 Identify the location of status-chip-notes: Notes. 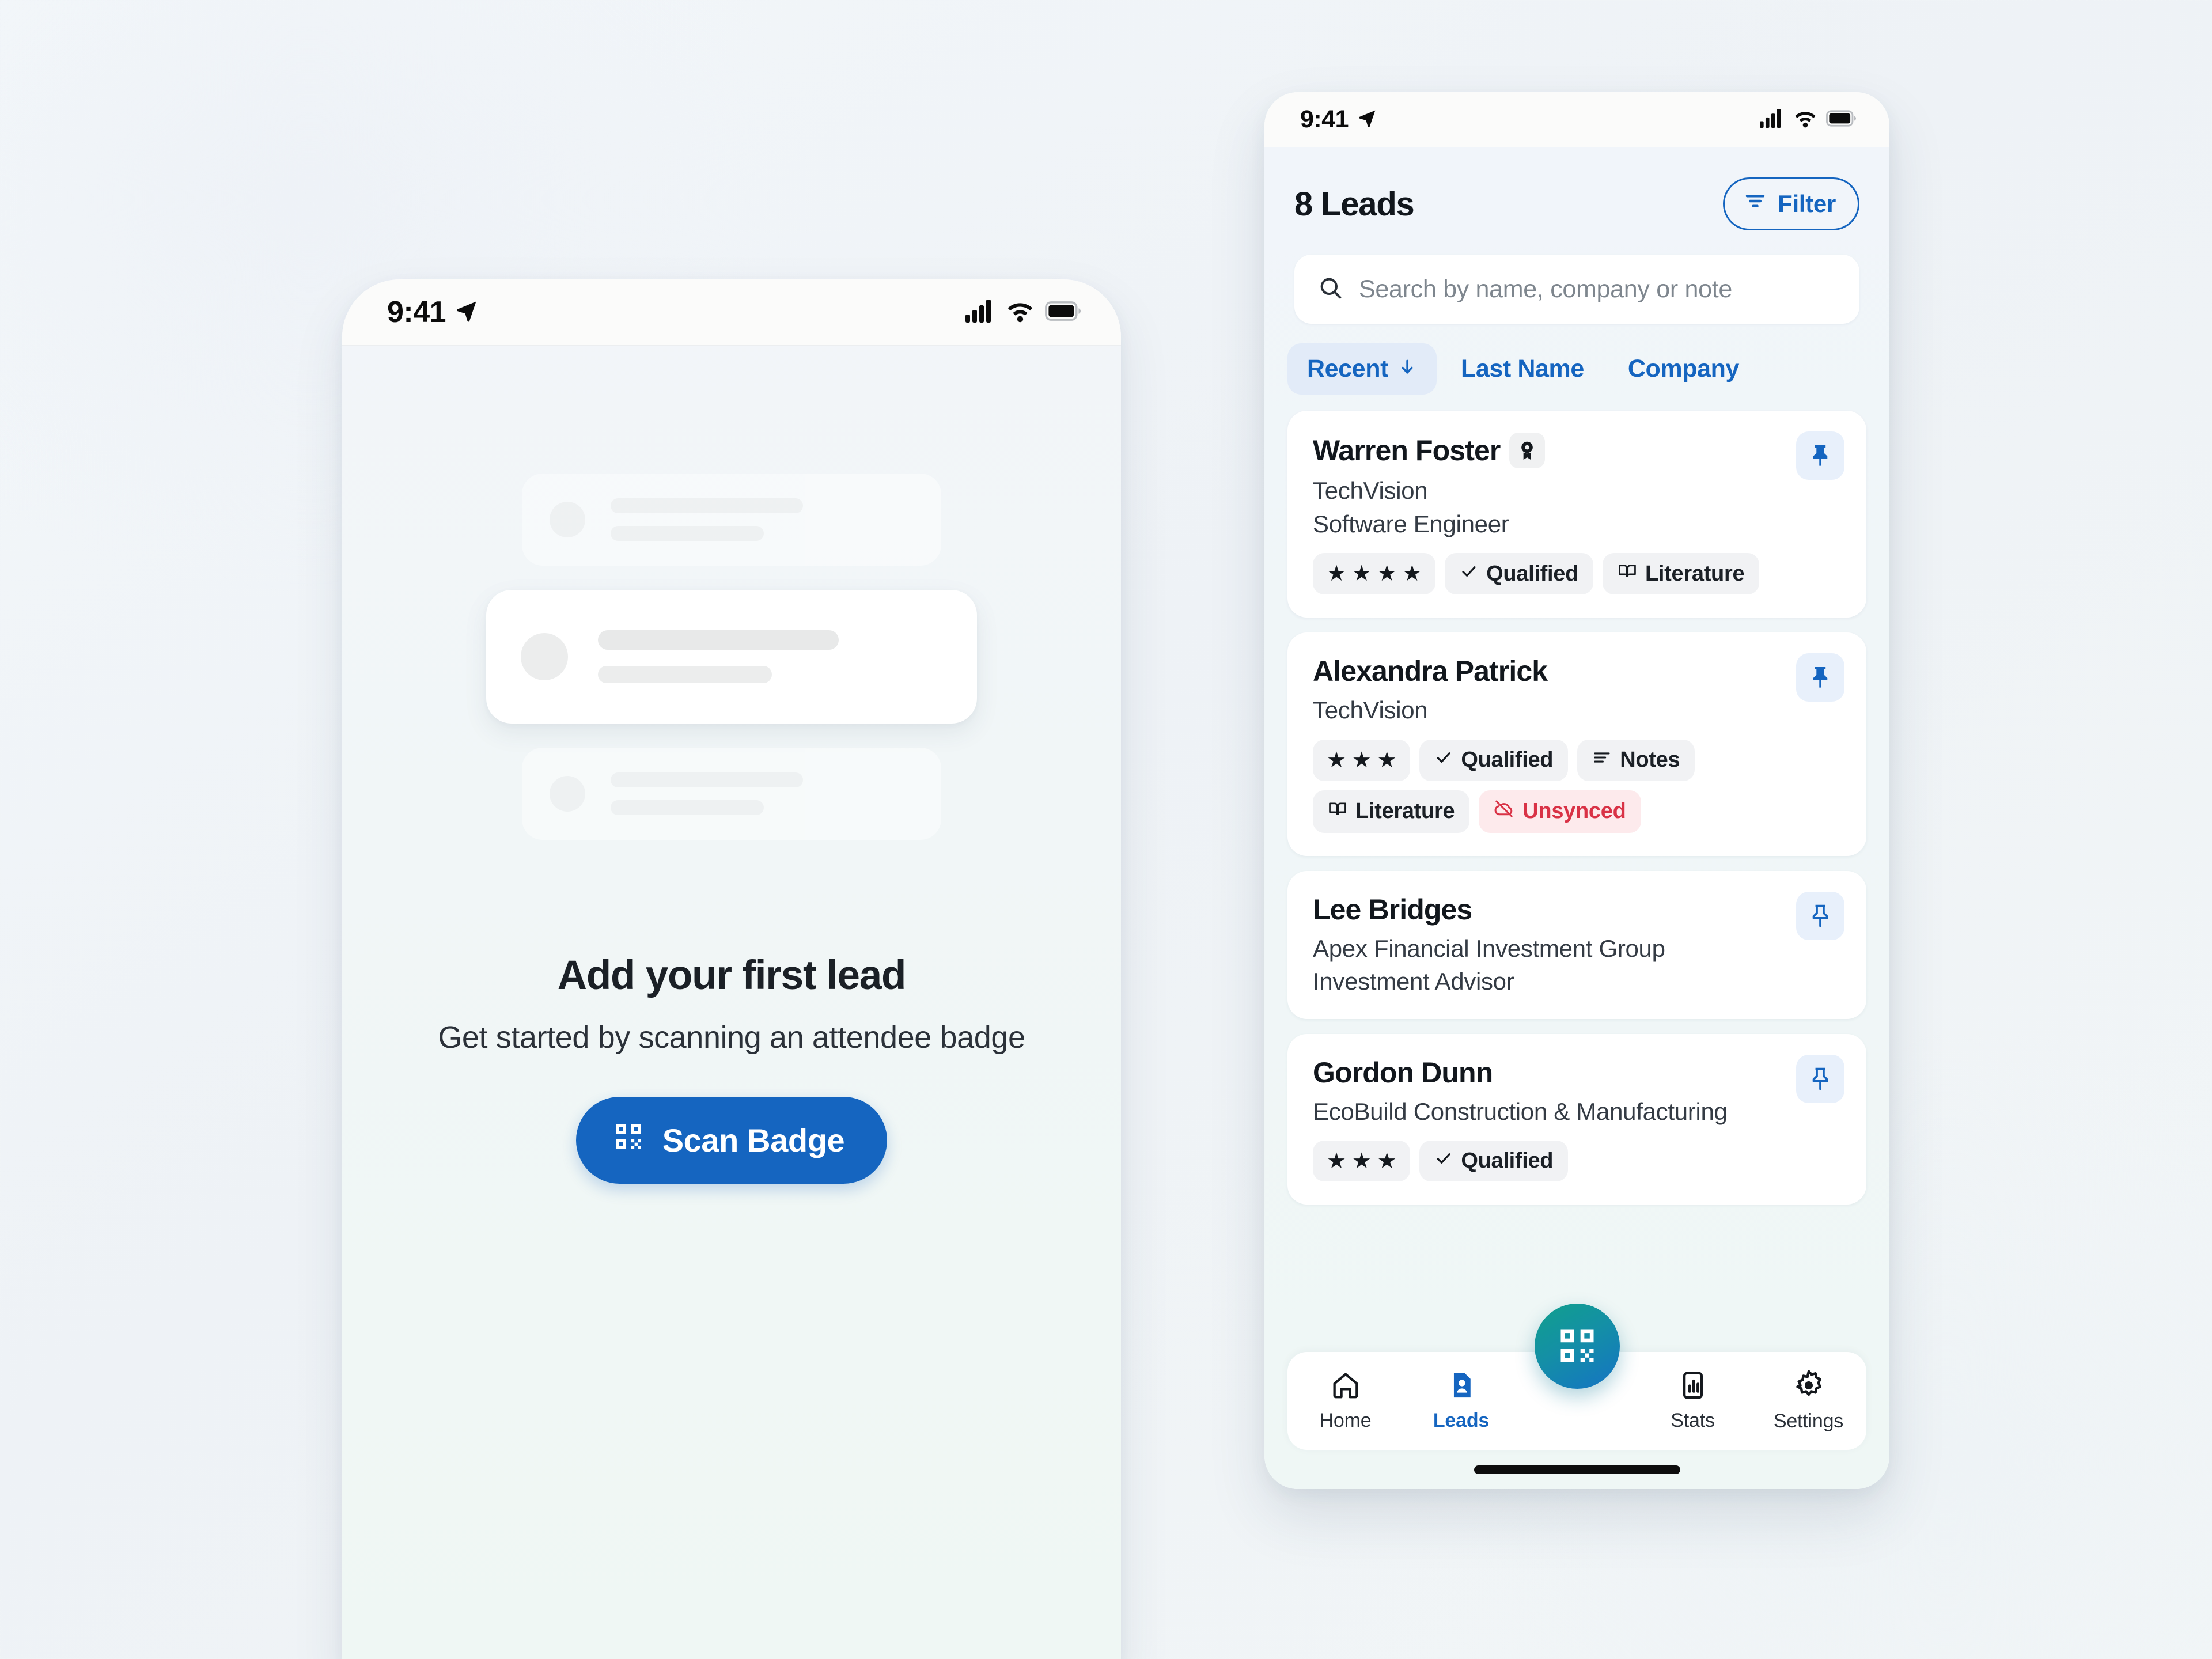
(1636, 760).